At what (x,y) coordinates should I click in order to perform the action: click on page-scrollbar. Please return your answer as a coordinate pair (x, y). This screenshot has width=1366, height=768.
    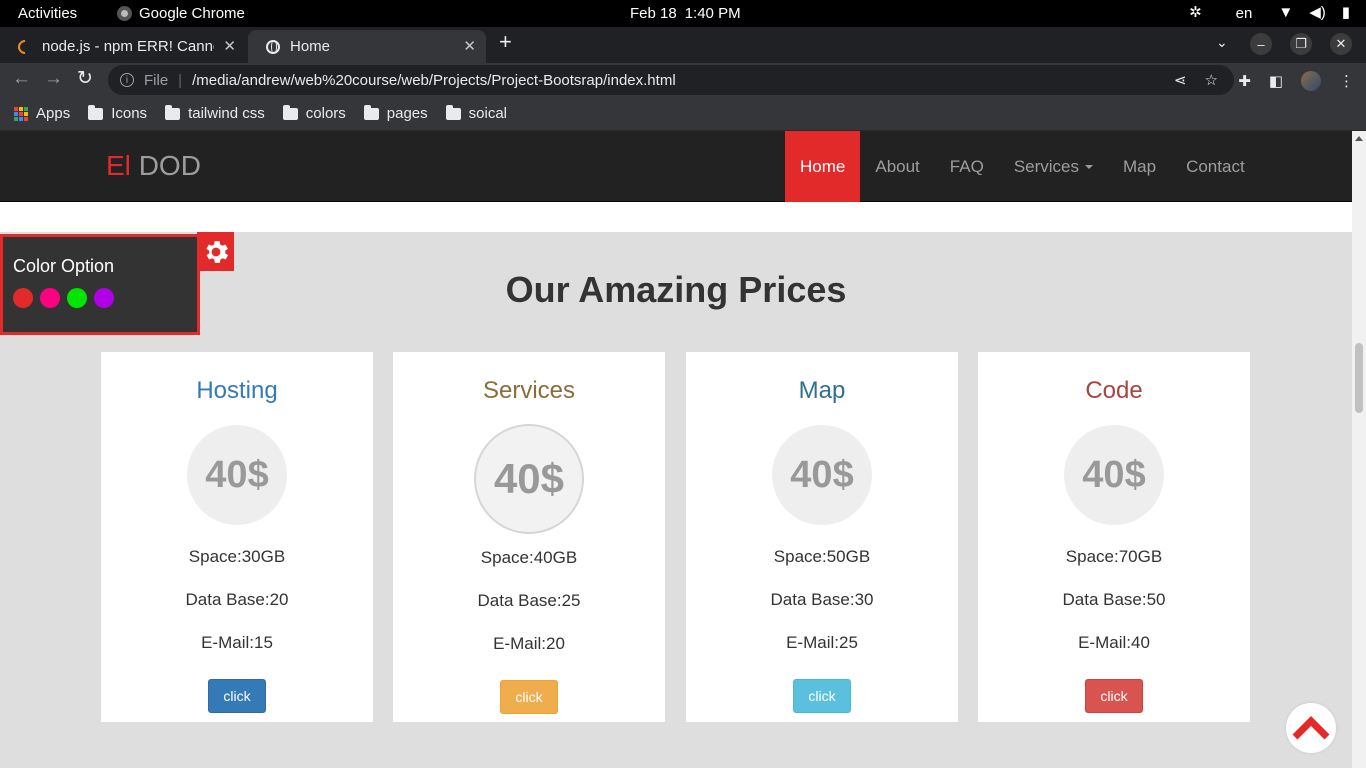
    Looking at the image, I should click on (1359, 449).